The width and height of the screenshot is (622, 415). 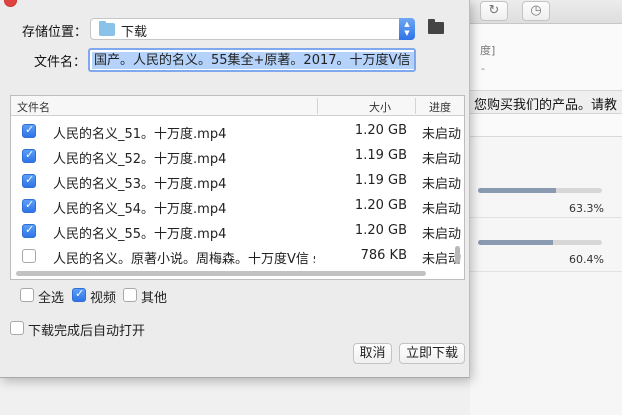 I want to click on horizontal-scrollbar, so click(x=221, y=273).